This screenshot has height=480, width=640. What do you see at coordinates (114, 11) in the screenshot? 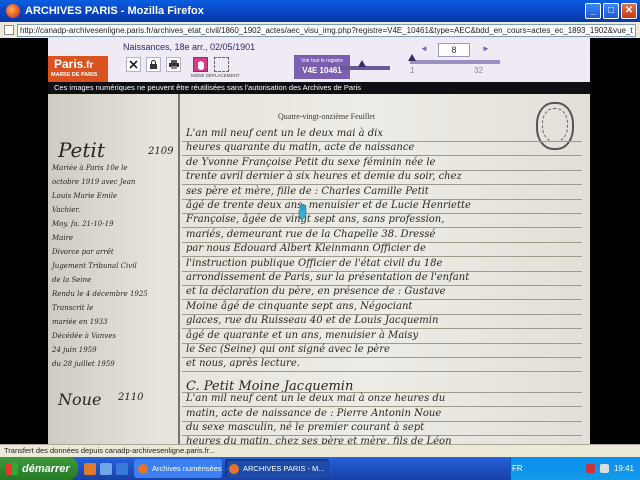
I see `window-title: ARCHIVES PARIS - Mozilla Firefox` at bounding box center [114, 11].